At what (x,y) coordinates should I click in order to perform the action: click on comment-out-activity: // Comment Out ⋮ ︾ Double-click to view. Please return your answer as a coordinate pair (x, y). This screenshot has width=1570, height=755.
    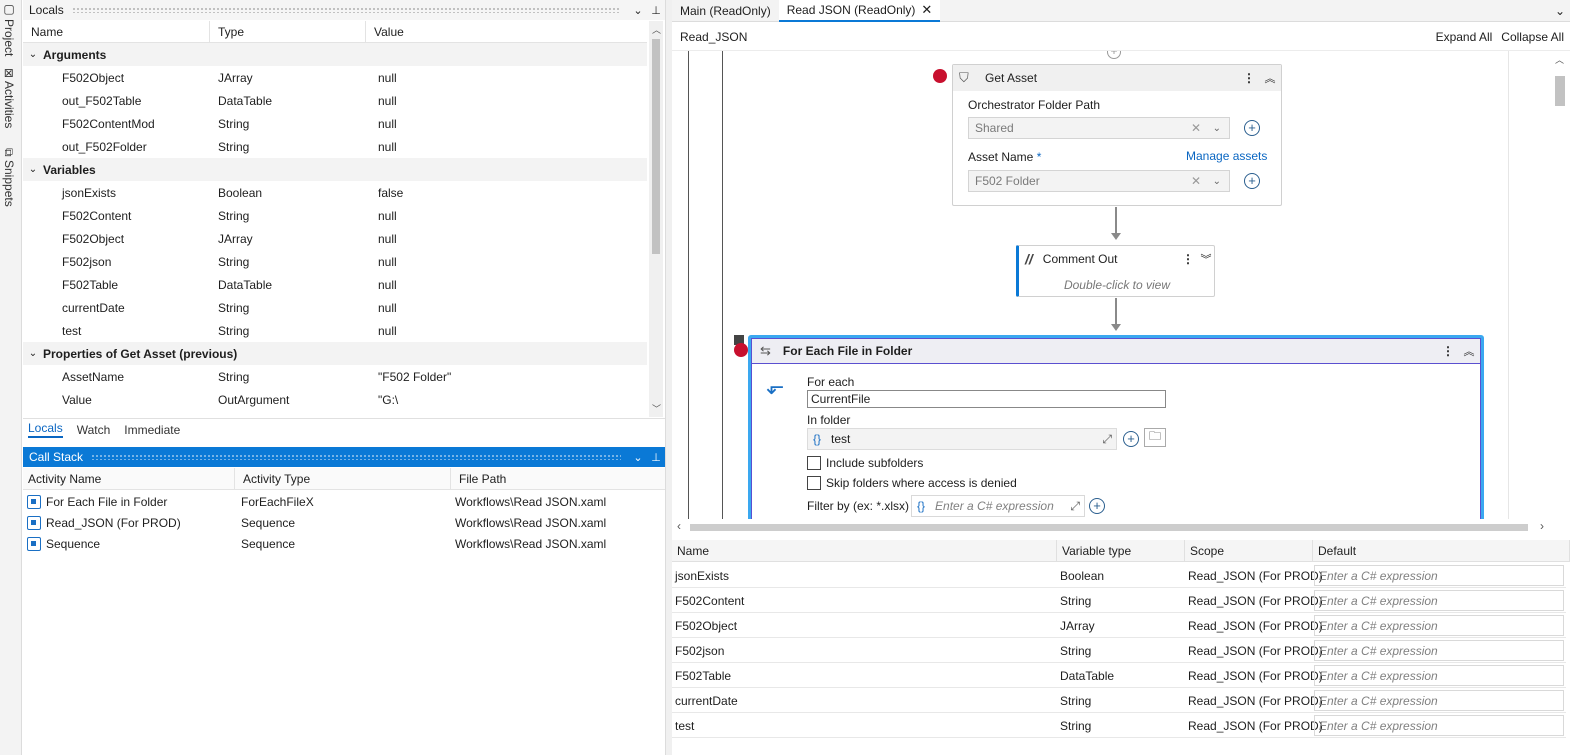
    Looking at the image, I should click on (1115, 271).